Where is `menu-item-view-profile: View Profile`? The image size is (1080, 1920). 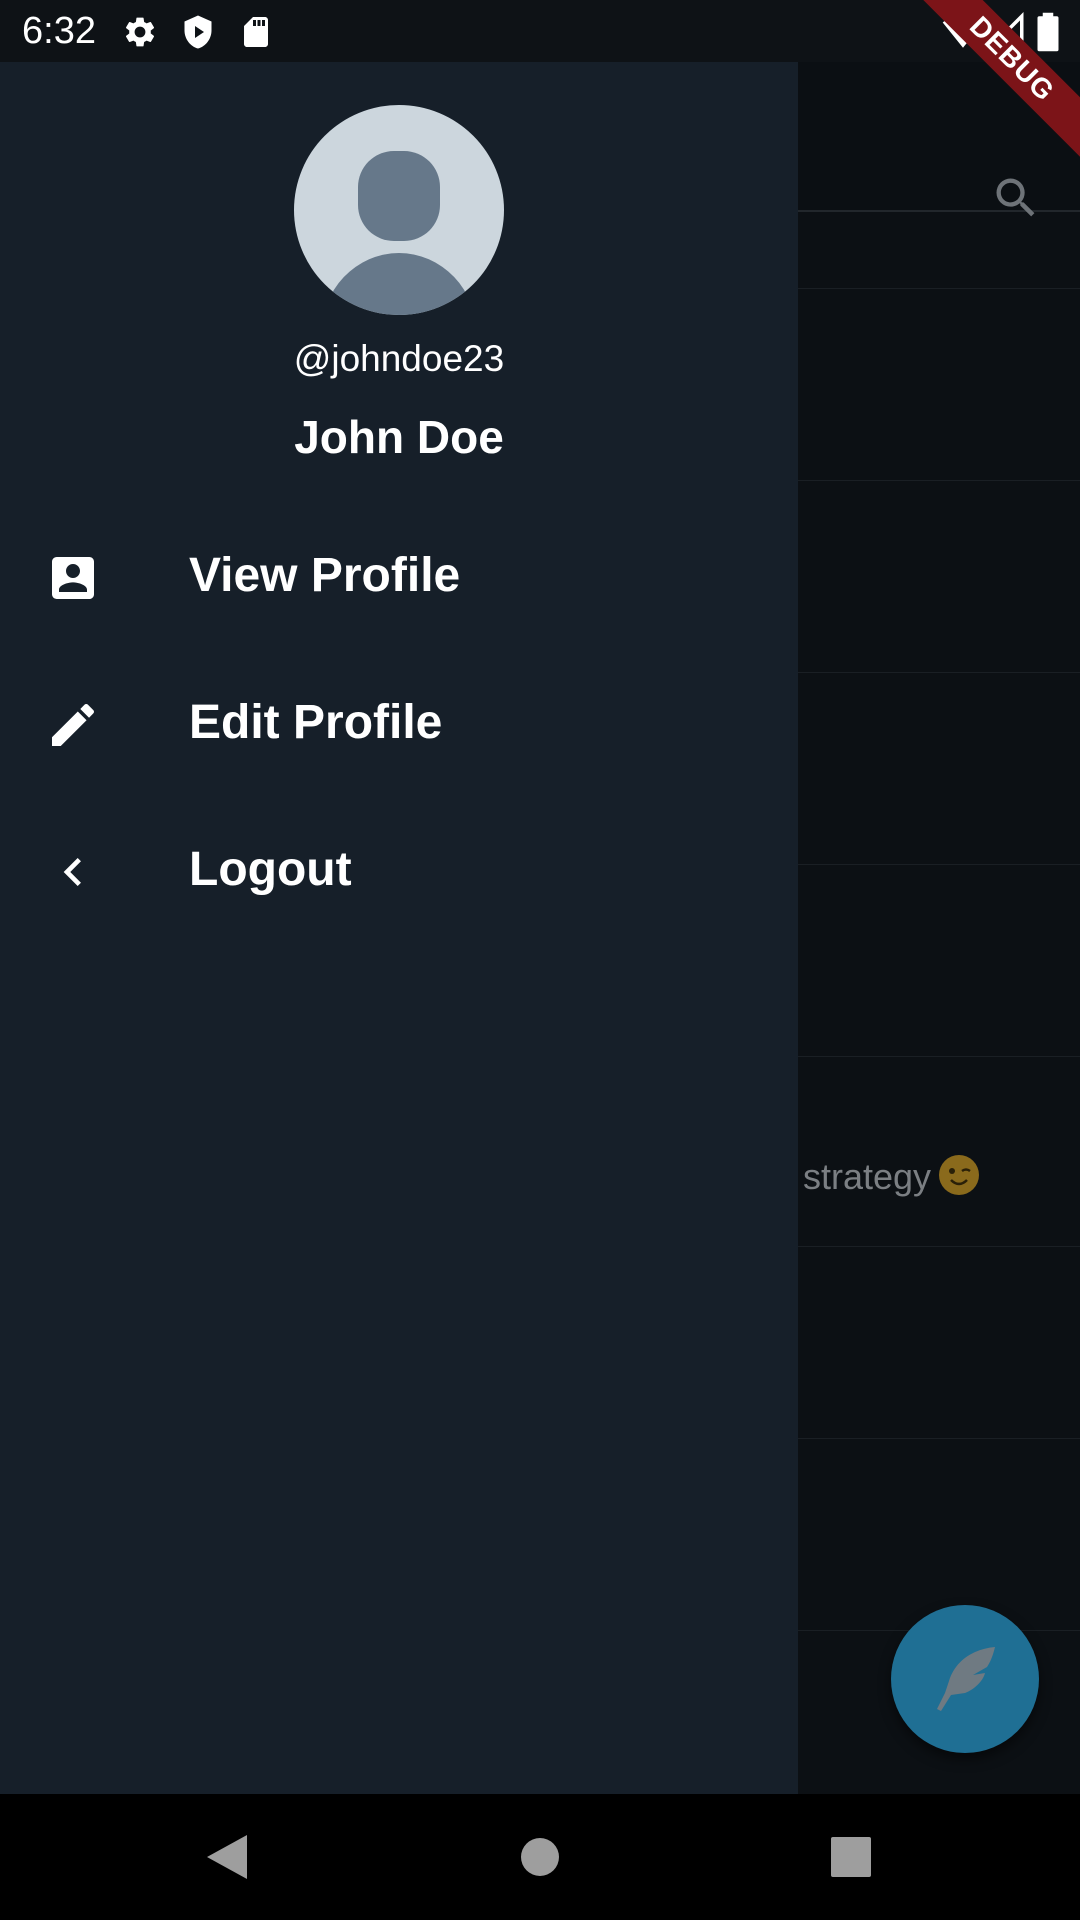 menu-item-view-profile: View Profile is located at coordinates (399, 575).